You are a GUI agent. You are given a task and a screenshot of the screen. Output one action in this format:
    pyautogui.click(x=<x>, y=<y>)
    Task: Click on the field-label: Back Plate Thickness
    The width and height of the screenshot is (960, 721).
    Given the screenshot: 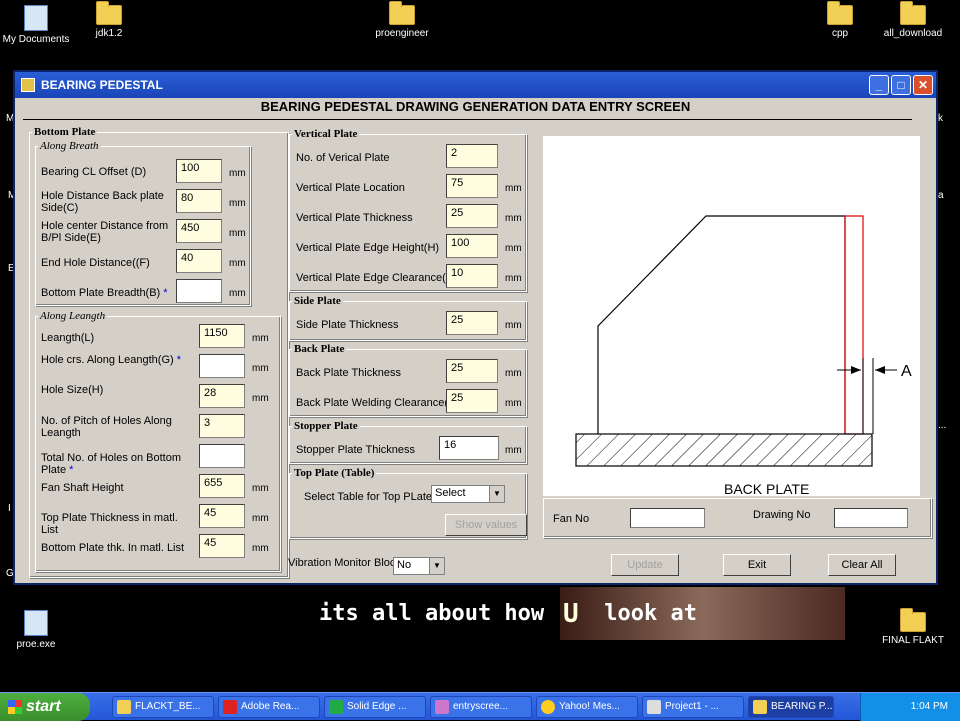 What is the action you would take?
    pyautogui.click(x=348, y=373)
    